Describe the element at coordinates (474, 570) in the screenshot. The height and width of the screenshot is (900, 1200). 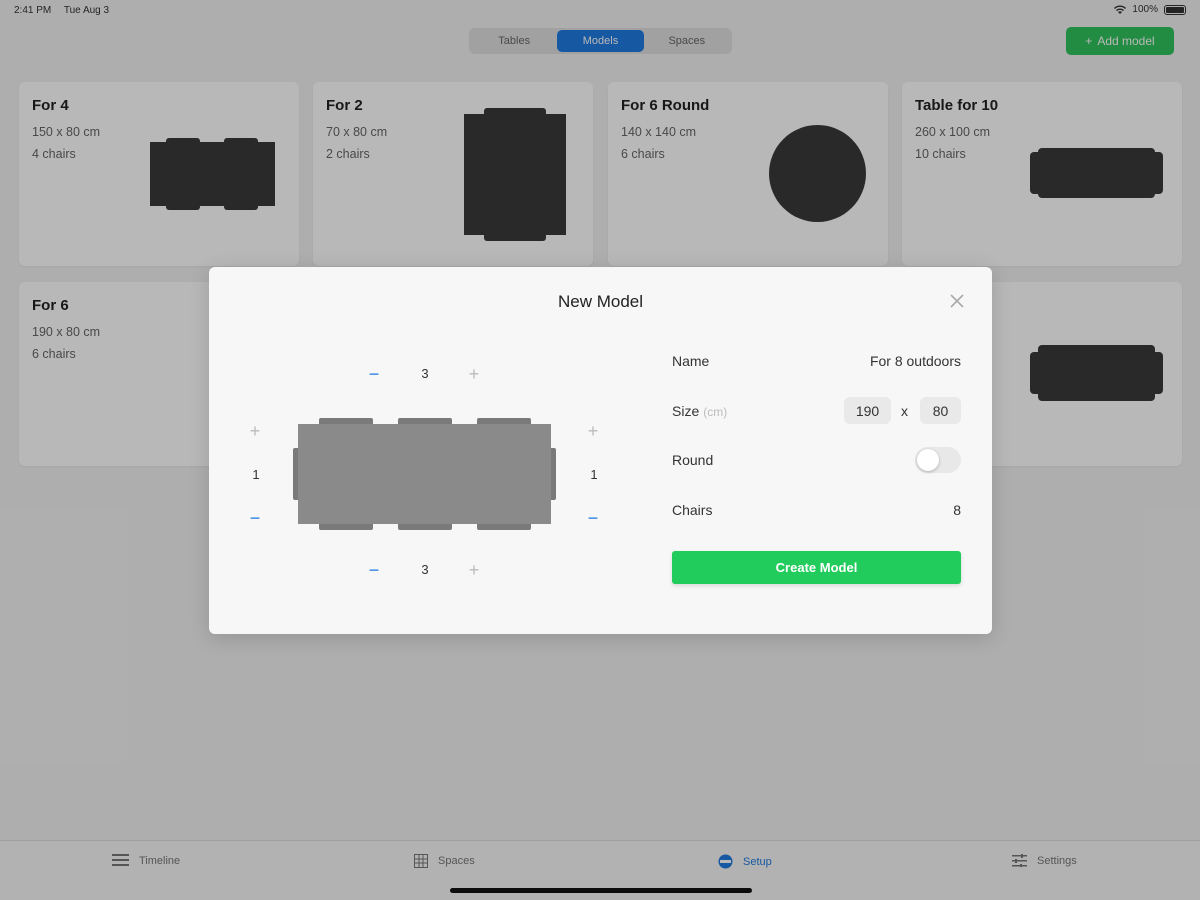
I see `bottom-chairs-increment: +` at that location.